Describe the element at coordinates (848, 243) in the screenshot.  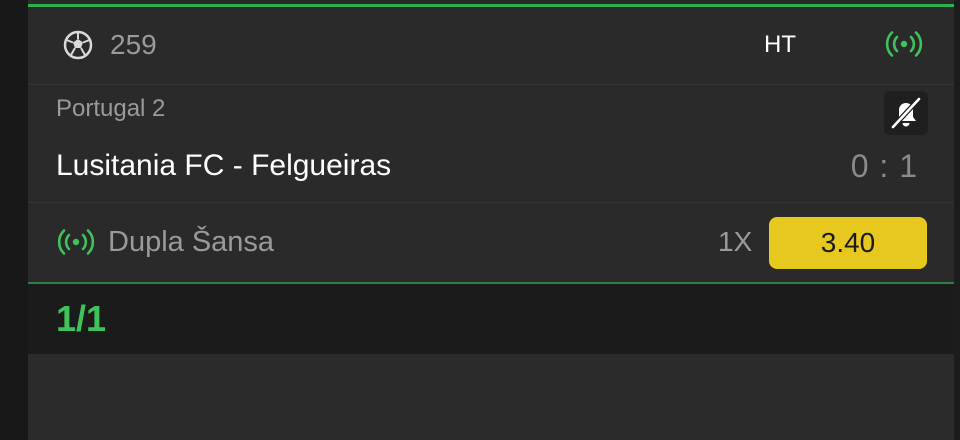
I see `odds-button: 3.40` at that location.